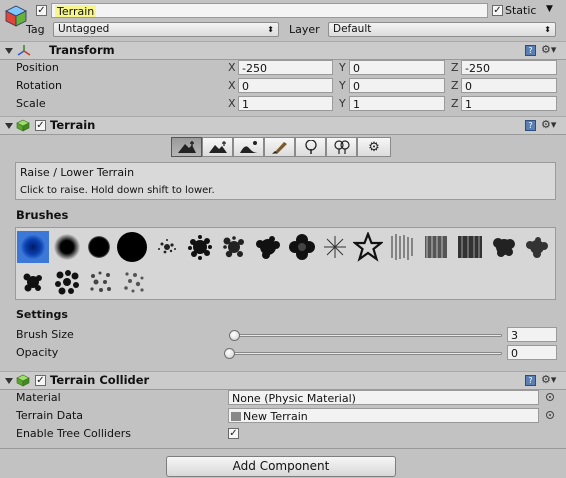 The width and height of the screenshot is (566, 478). What do you see at coordinates (285, 67) in the screenshot?
I see `position-x-field: -250` at bounding box center [285, 67].